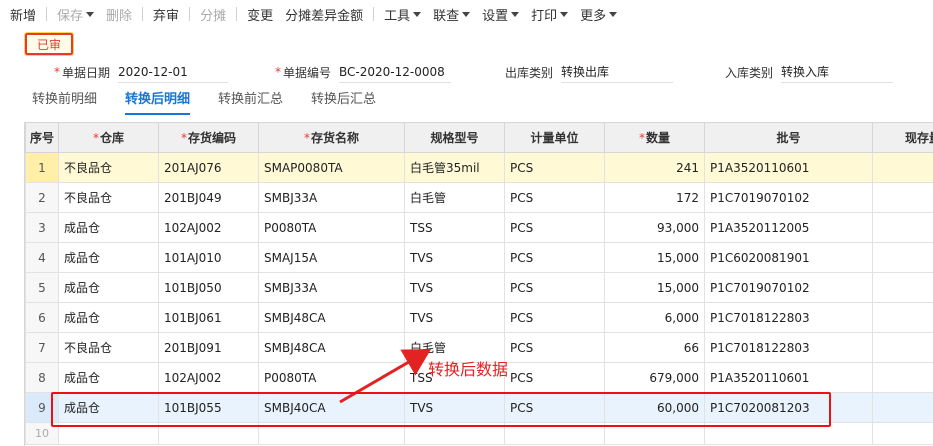 This screenshot has height=446, width=933. I want to click on column-header-5: 计量单位, so click(554, 137).